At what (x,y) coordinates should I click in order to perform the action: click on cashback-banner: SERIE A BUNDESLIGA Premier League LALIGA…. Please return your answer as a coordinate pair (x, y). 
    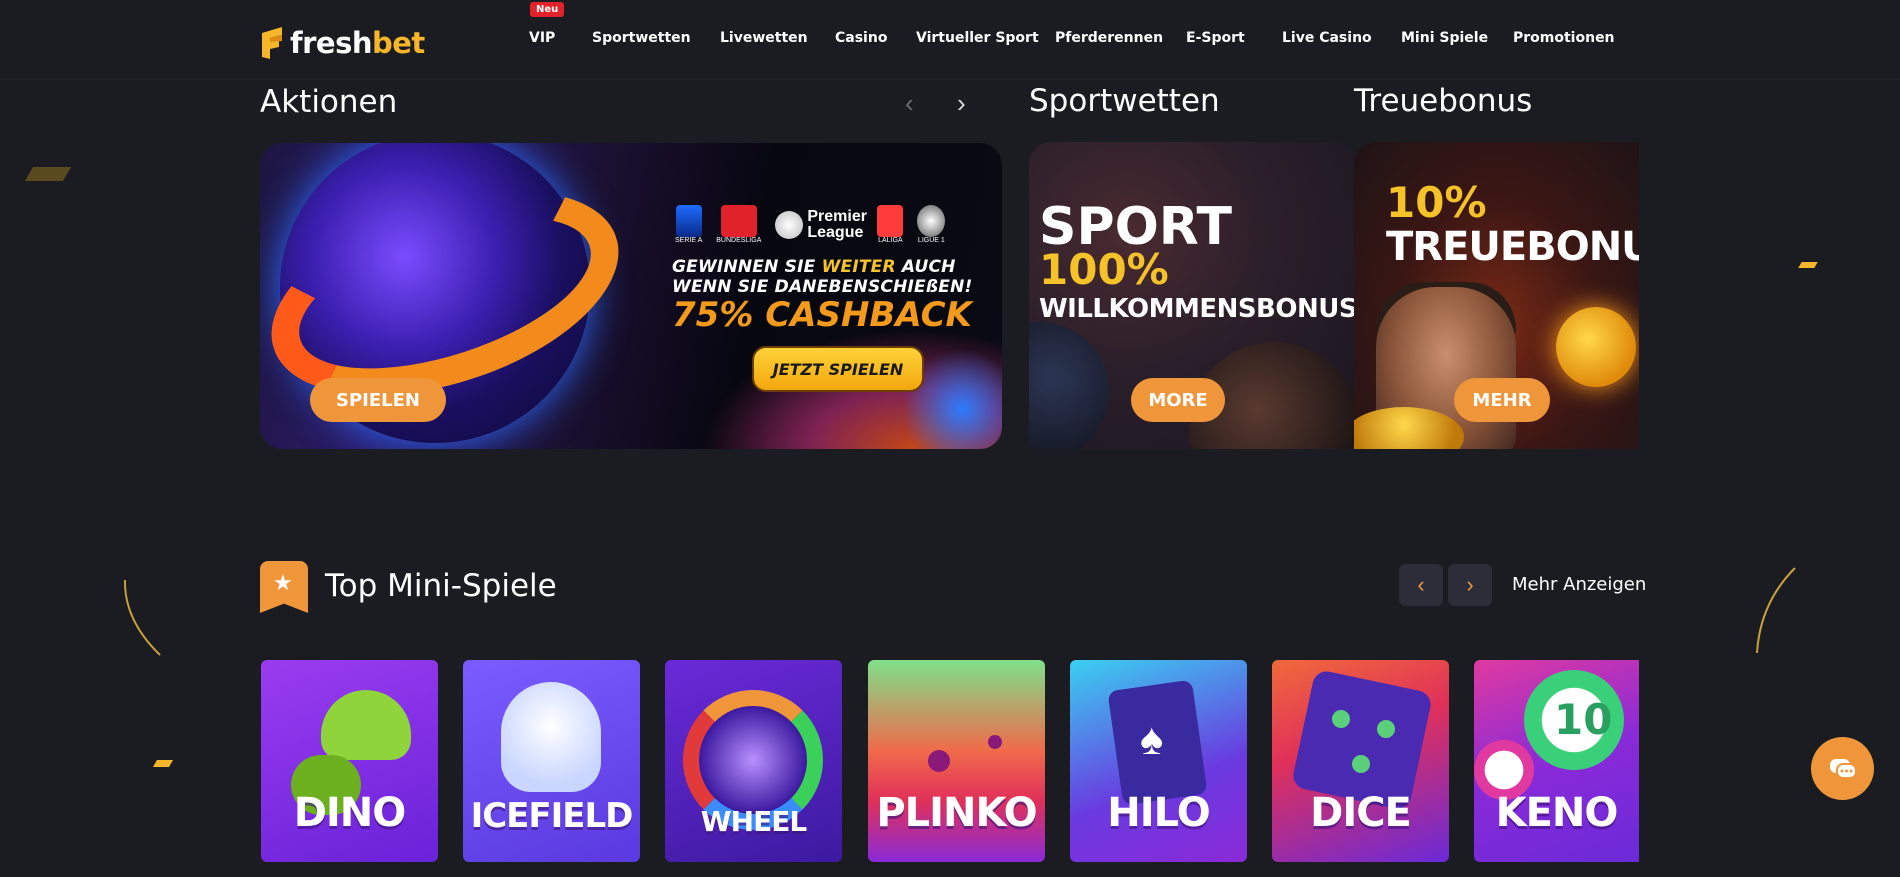
    Looking at the image, I should click on (631, 296).